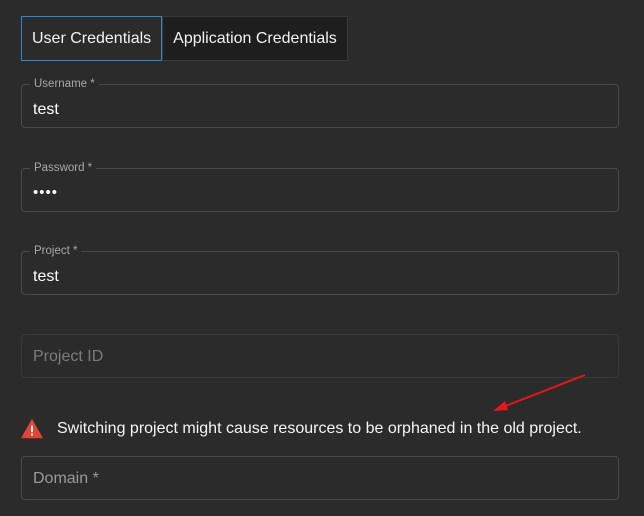 The height and width of the screenshot is (516, 644). I want to click on project-label: Project *, so click(56, 251).